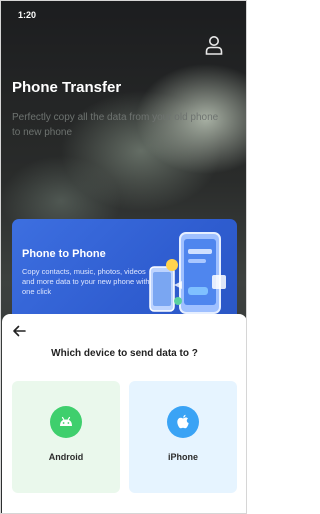 This screenshot has width=320, height=514. I want to click on status-time: 1:20, so click(27, 15).